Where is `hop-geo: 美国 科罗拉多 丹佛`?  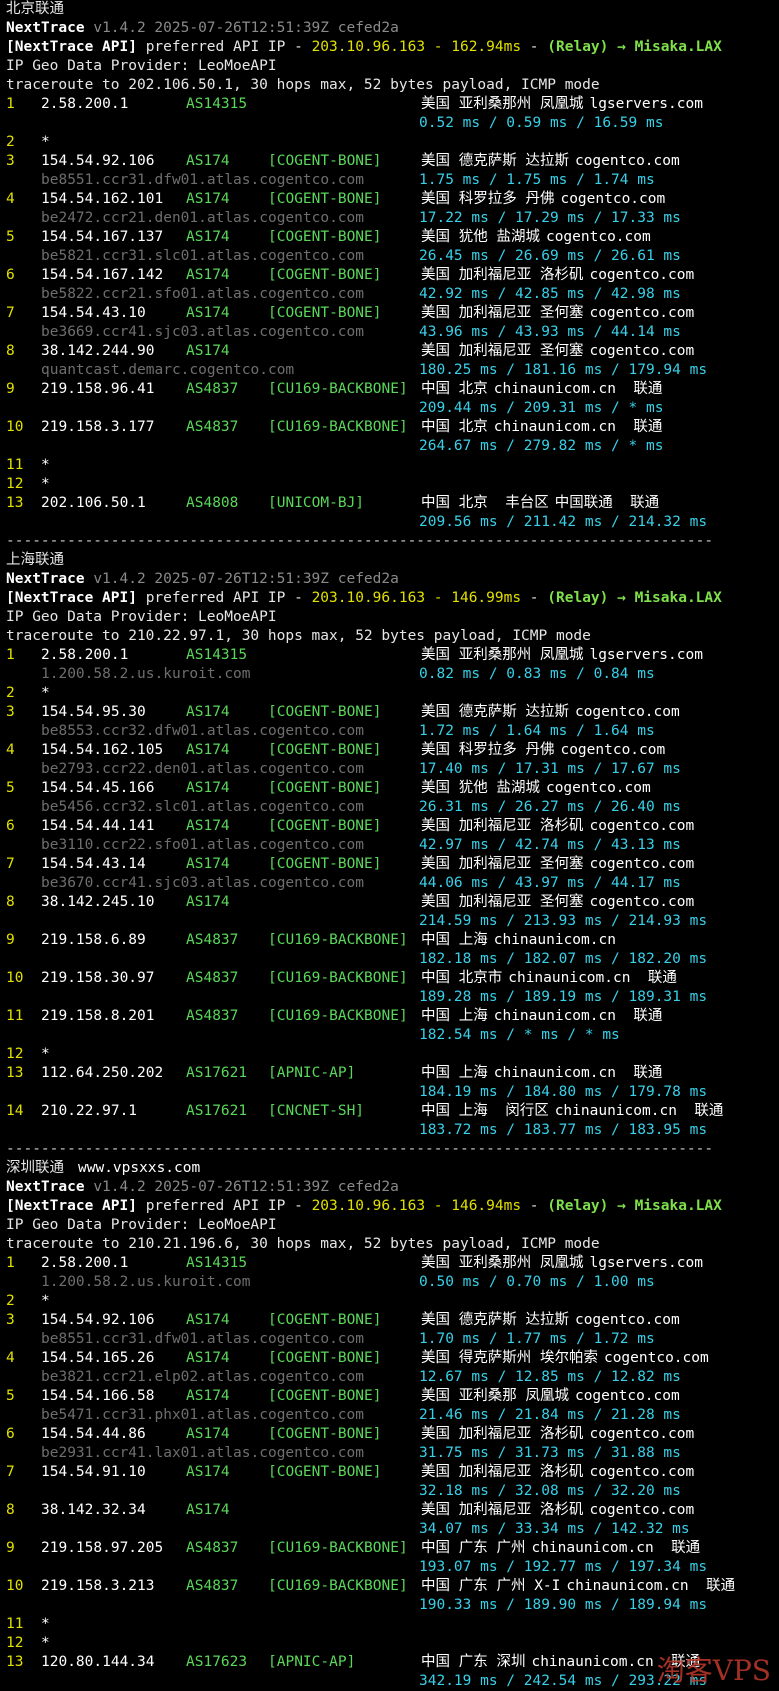 hop-geo: 美国 科罗拉多 丹佛 is located at coordinates (488, 750).